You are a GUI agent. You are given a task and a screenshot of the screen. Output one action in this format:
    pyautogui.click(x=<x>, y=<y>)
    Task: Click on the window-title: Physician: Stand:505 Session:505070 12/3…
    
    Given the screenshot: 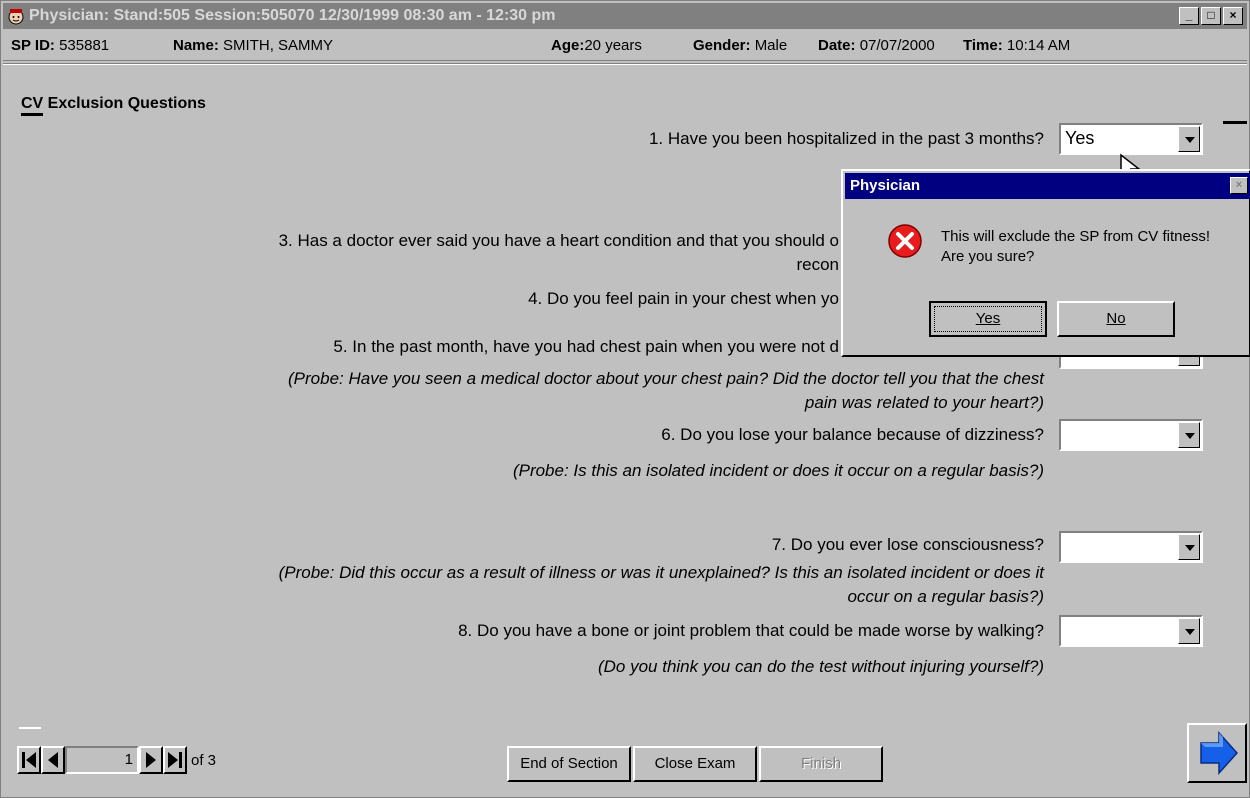 What is the action you would take?
    pyautogui.click(x=292, y=15)
    